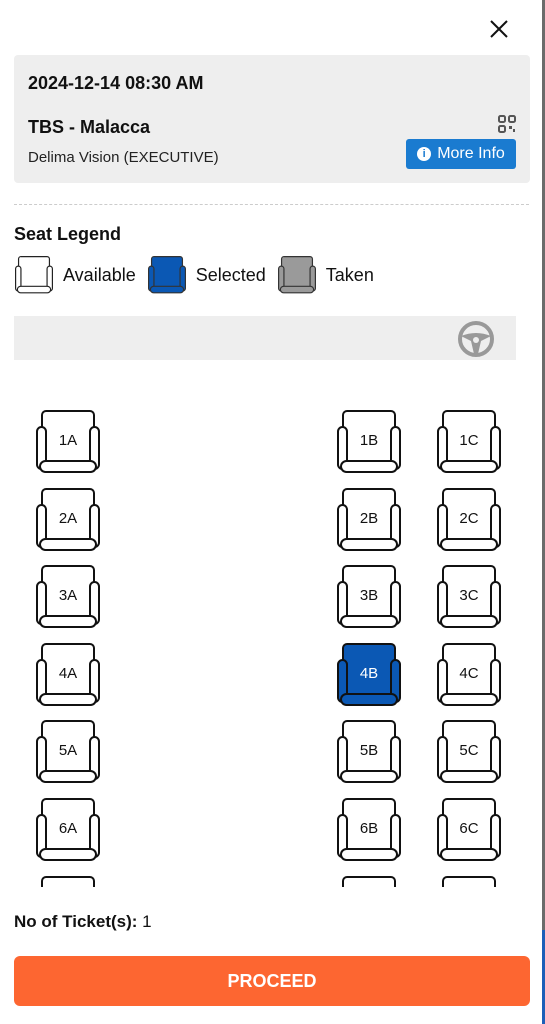 This screenshot has height=1024, width=545. I want to click on seat-label: 4C, so click(469, 673).